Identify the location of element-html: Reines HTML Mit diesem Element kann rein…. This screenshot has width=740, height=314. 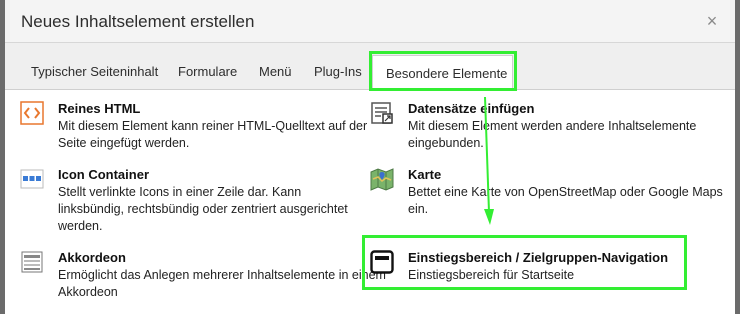
(210, 126).